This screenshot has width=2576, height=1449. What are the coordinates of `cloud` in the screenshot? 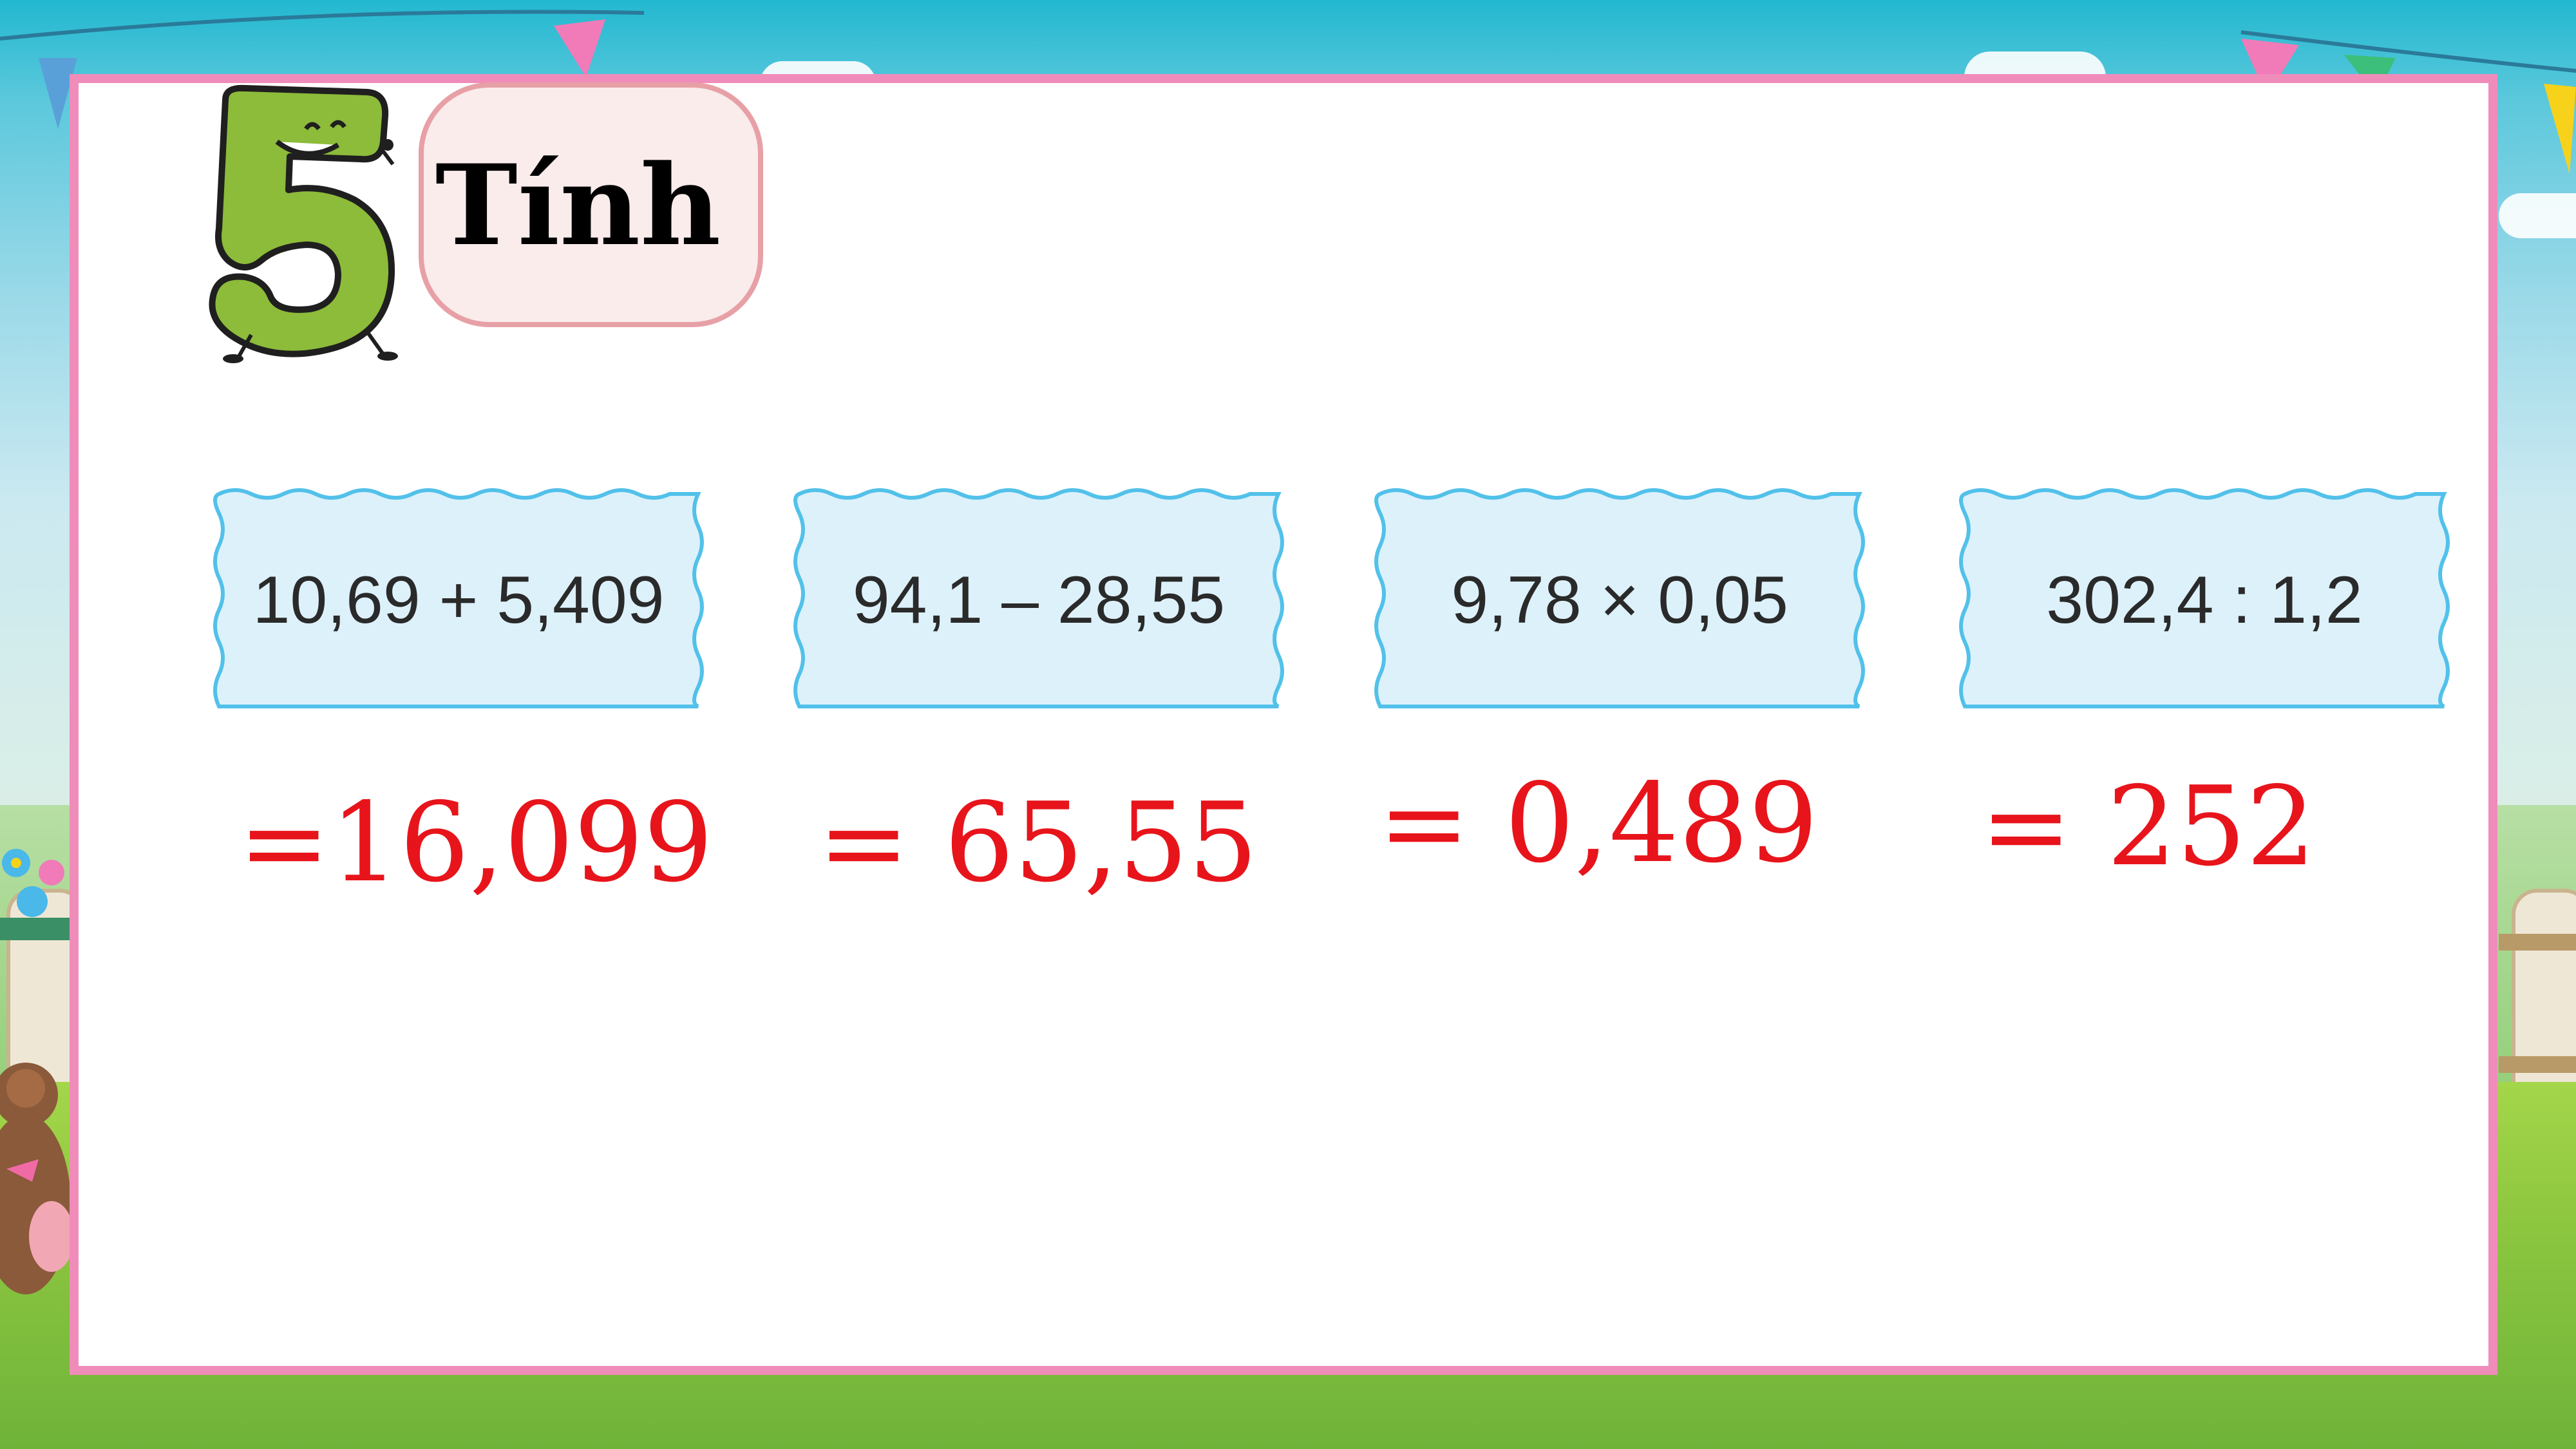 It's located at (2537, 215).